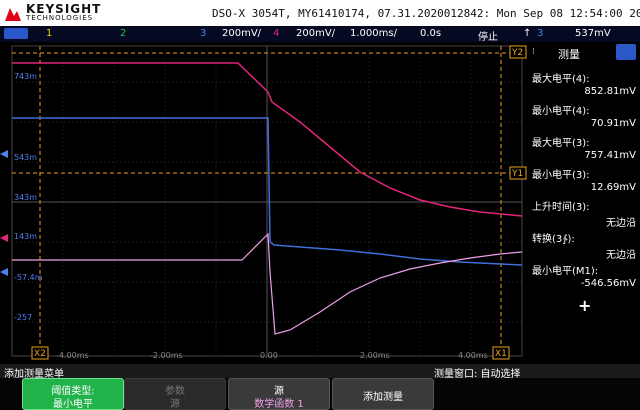 The image size is (640, 410). I want to click on y-tick-label: 343m, so click(25, 197).